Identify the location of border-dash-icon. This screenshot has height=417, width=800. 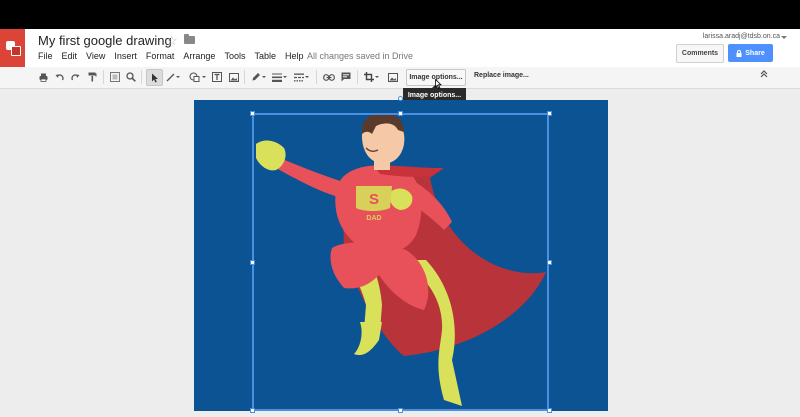
(301, 77).